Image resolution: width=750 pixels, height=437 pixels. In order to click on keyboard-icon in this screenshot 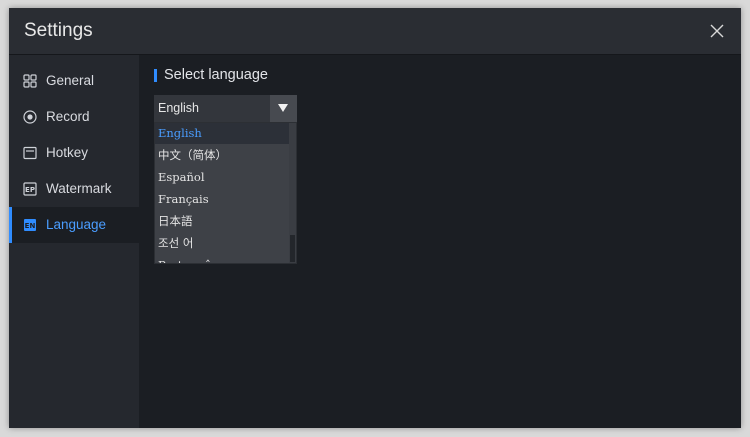, I will do `click(30, 153)`.